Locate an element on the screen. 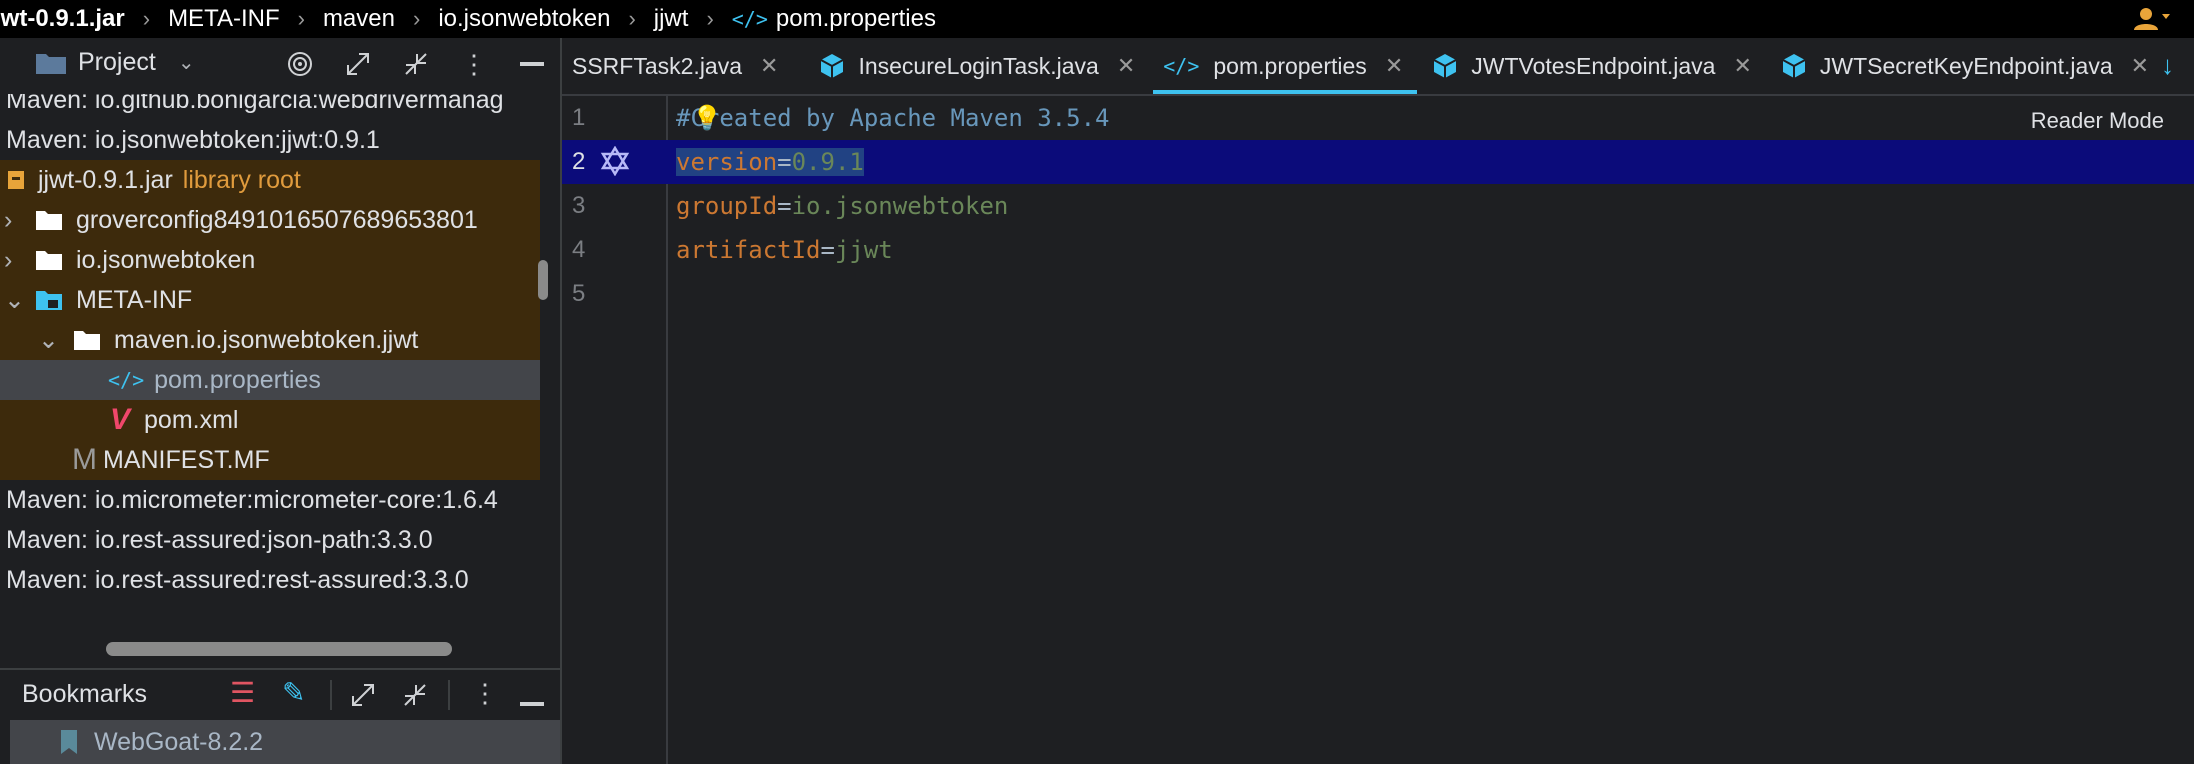 This screenshot has width=2194, height=764. code-line-current: 2 version=0.9.1 is located at coordinates (1378, 162).